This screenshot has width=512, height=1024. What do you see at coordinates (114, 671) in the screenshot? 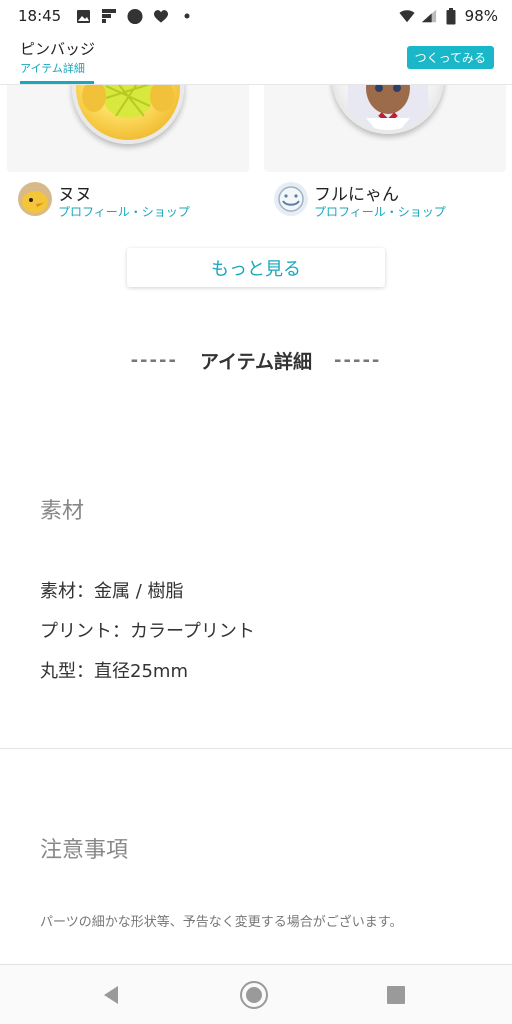
I see `spec-shape: 丸型：直径25mm` at bounding box center [114, 671].